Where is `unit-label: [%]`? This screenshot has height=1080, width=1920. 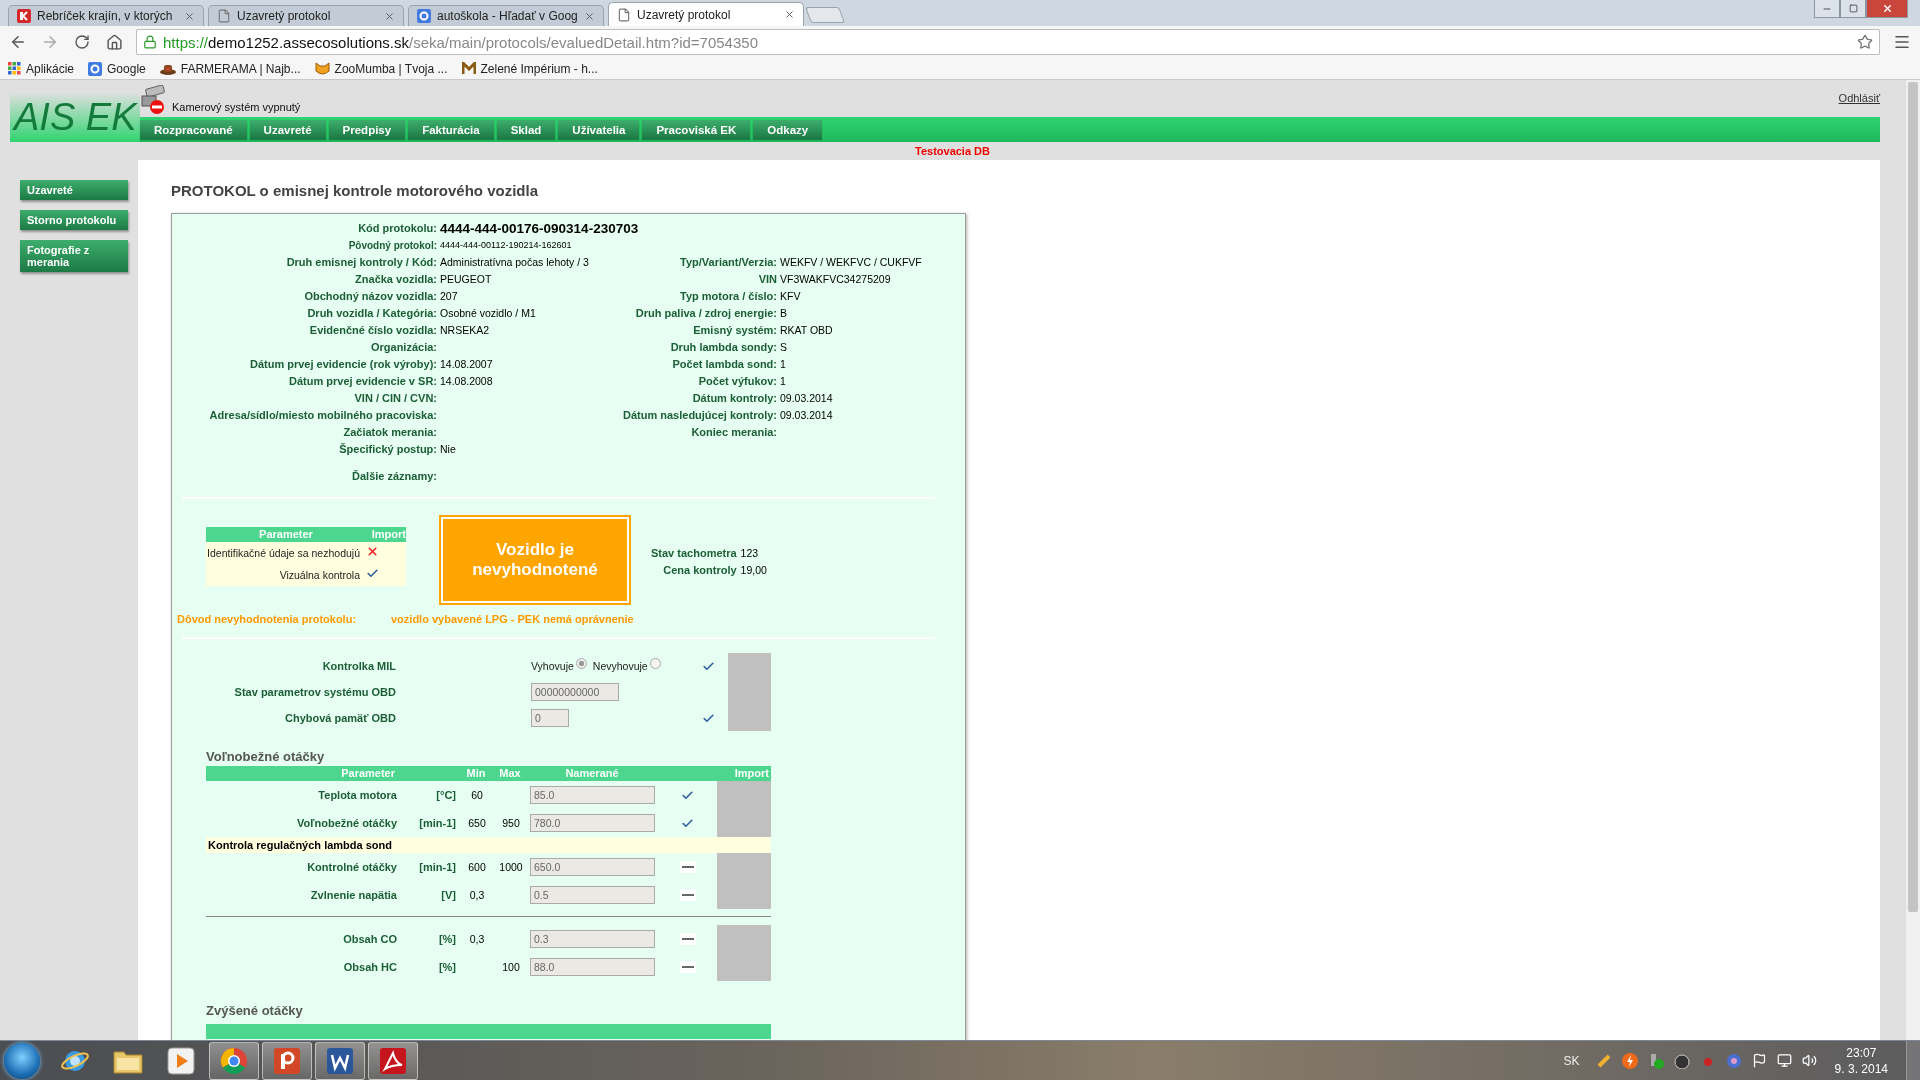 unit-label: [%] is located at coordinates (447, 967).